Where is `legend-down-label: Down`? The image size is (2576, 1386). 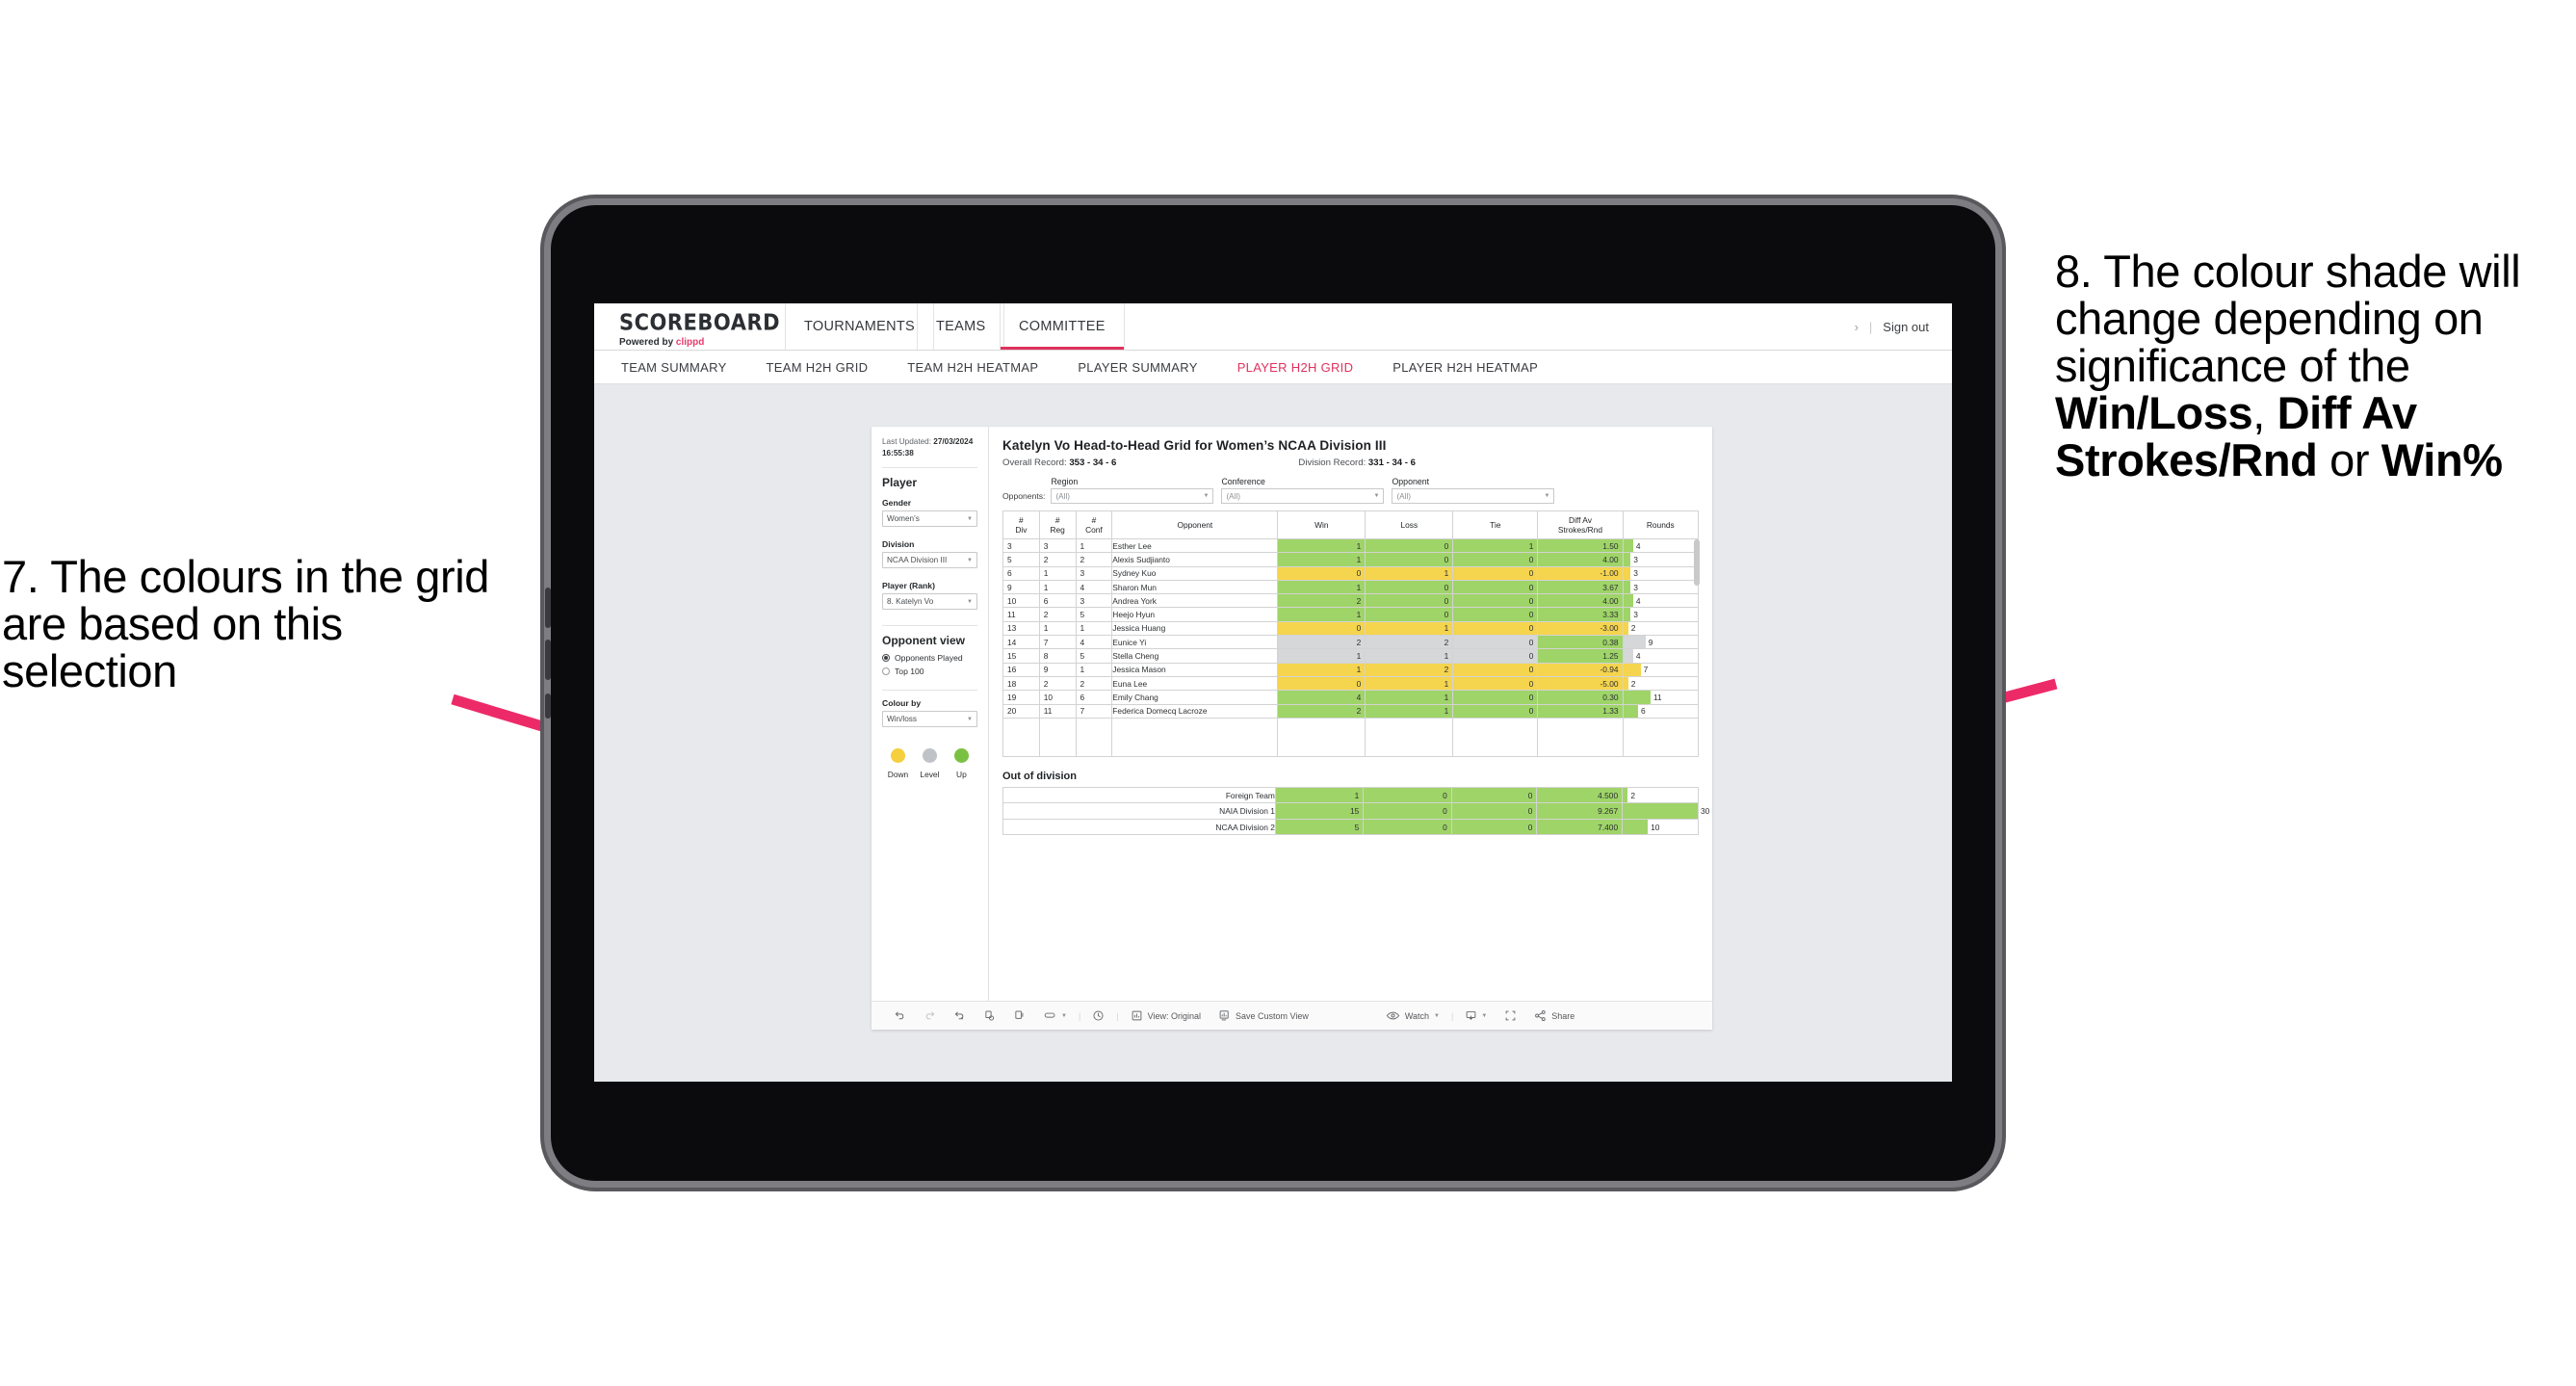 legend-down-label: Down is located at coordinates (898, 775).